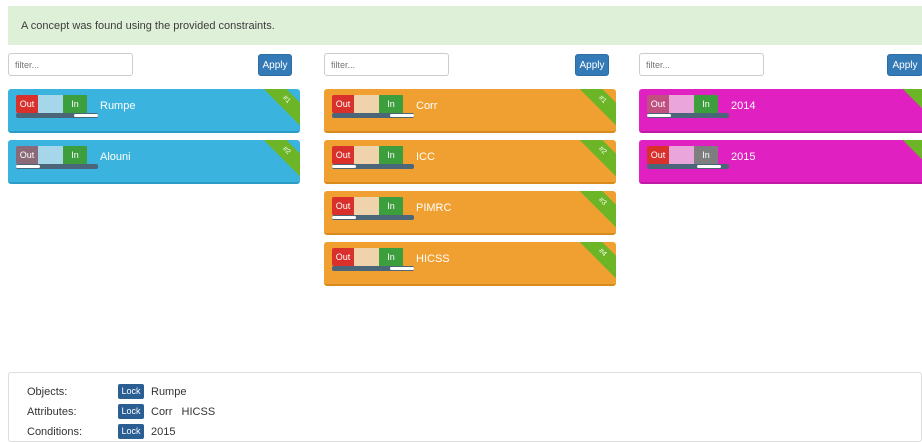 Image resolution: width=922 pixels, height=442 pixels. What do you see at coordinates (55, 432) in the screenshot?
I see `conditions-key: Conditions:` at bounding box center [55, 432].